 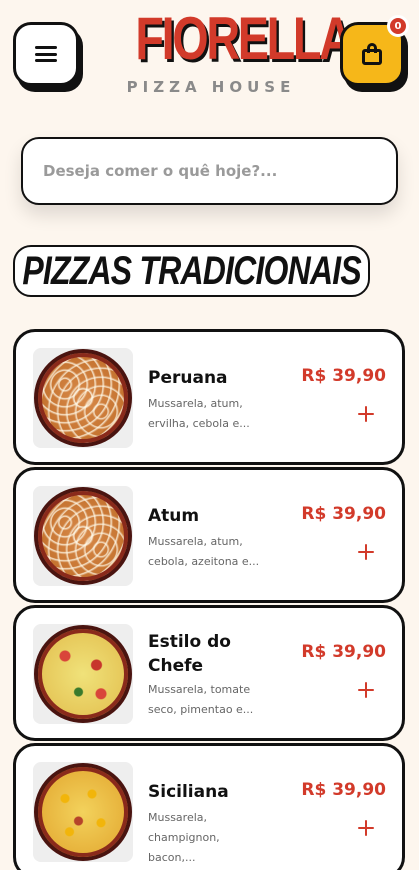 I want to click on menu-icon, so click(x=46, y=54).